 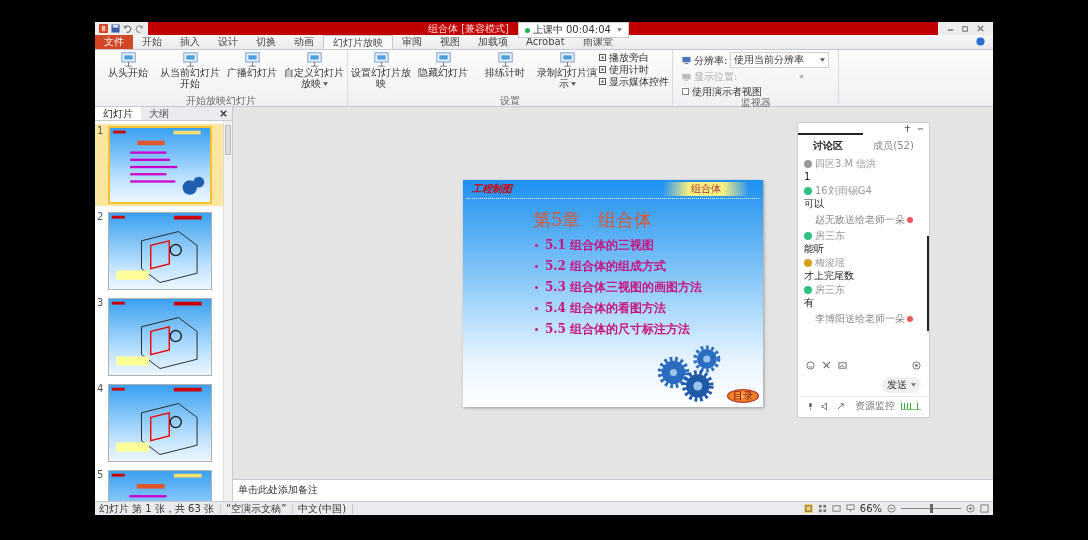 What do you see at coordinates (101, 304) in the screenshot?
I see `slide-number: 3` at bounding box center [101, 304].